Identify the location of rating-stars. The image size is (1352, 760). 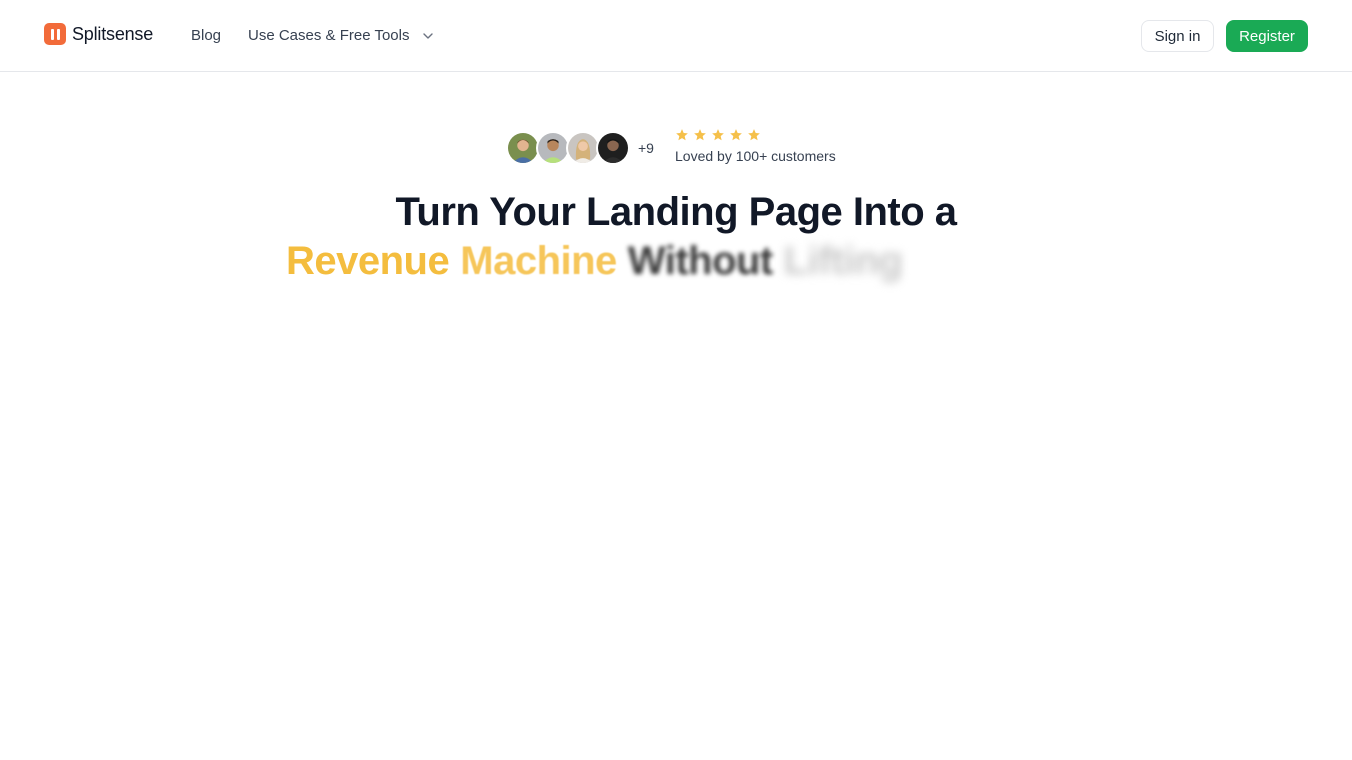
(755, 135).